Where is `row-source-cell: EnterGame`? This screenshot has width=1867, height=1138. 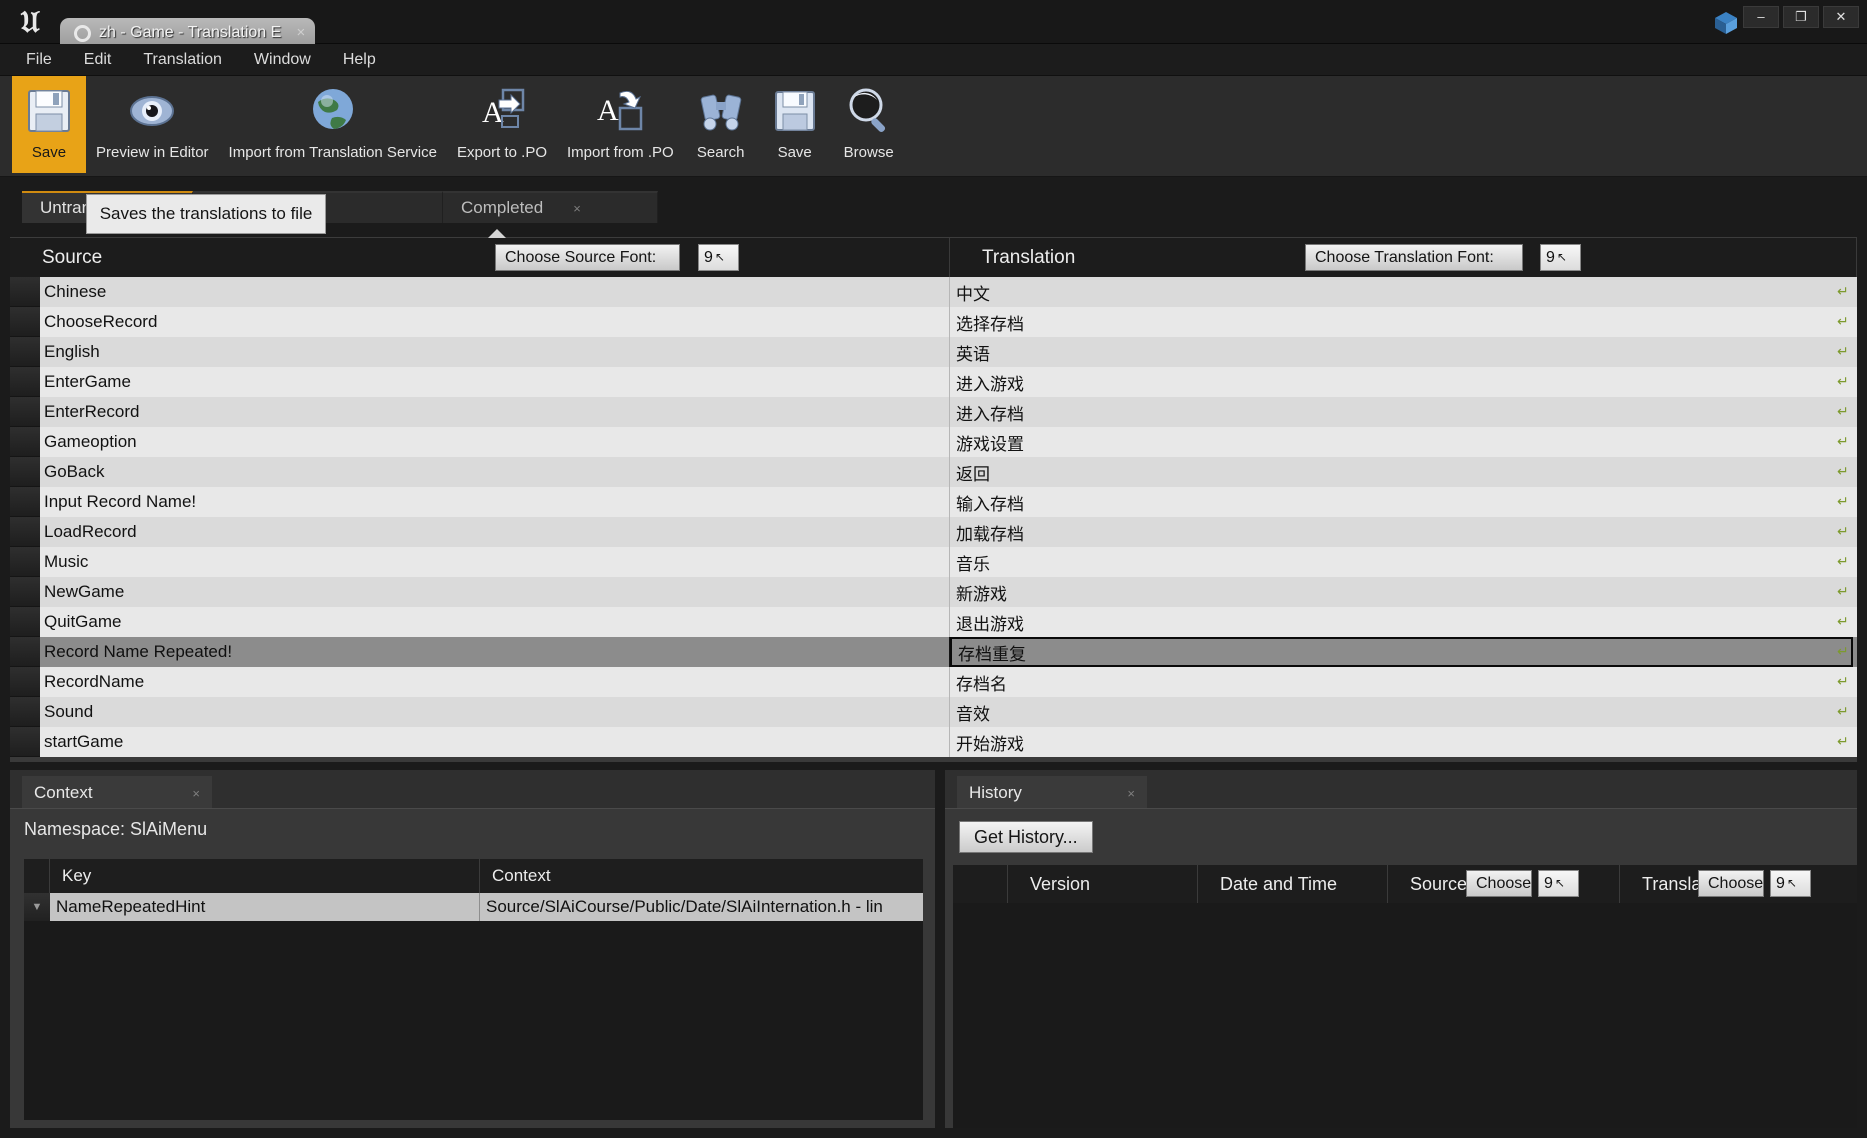
row-source-cell: EnterGame is located at coordinates (495, 382).